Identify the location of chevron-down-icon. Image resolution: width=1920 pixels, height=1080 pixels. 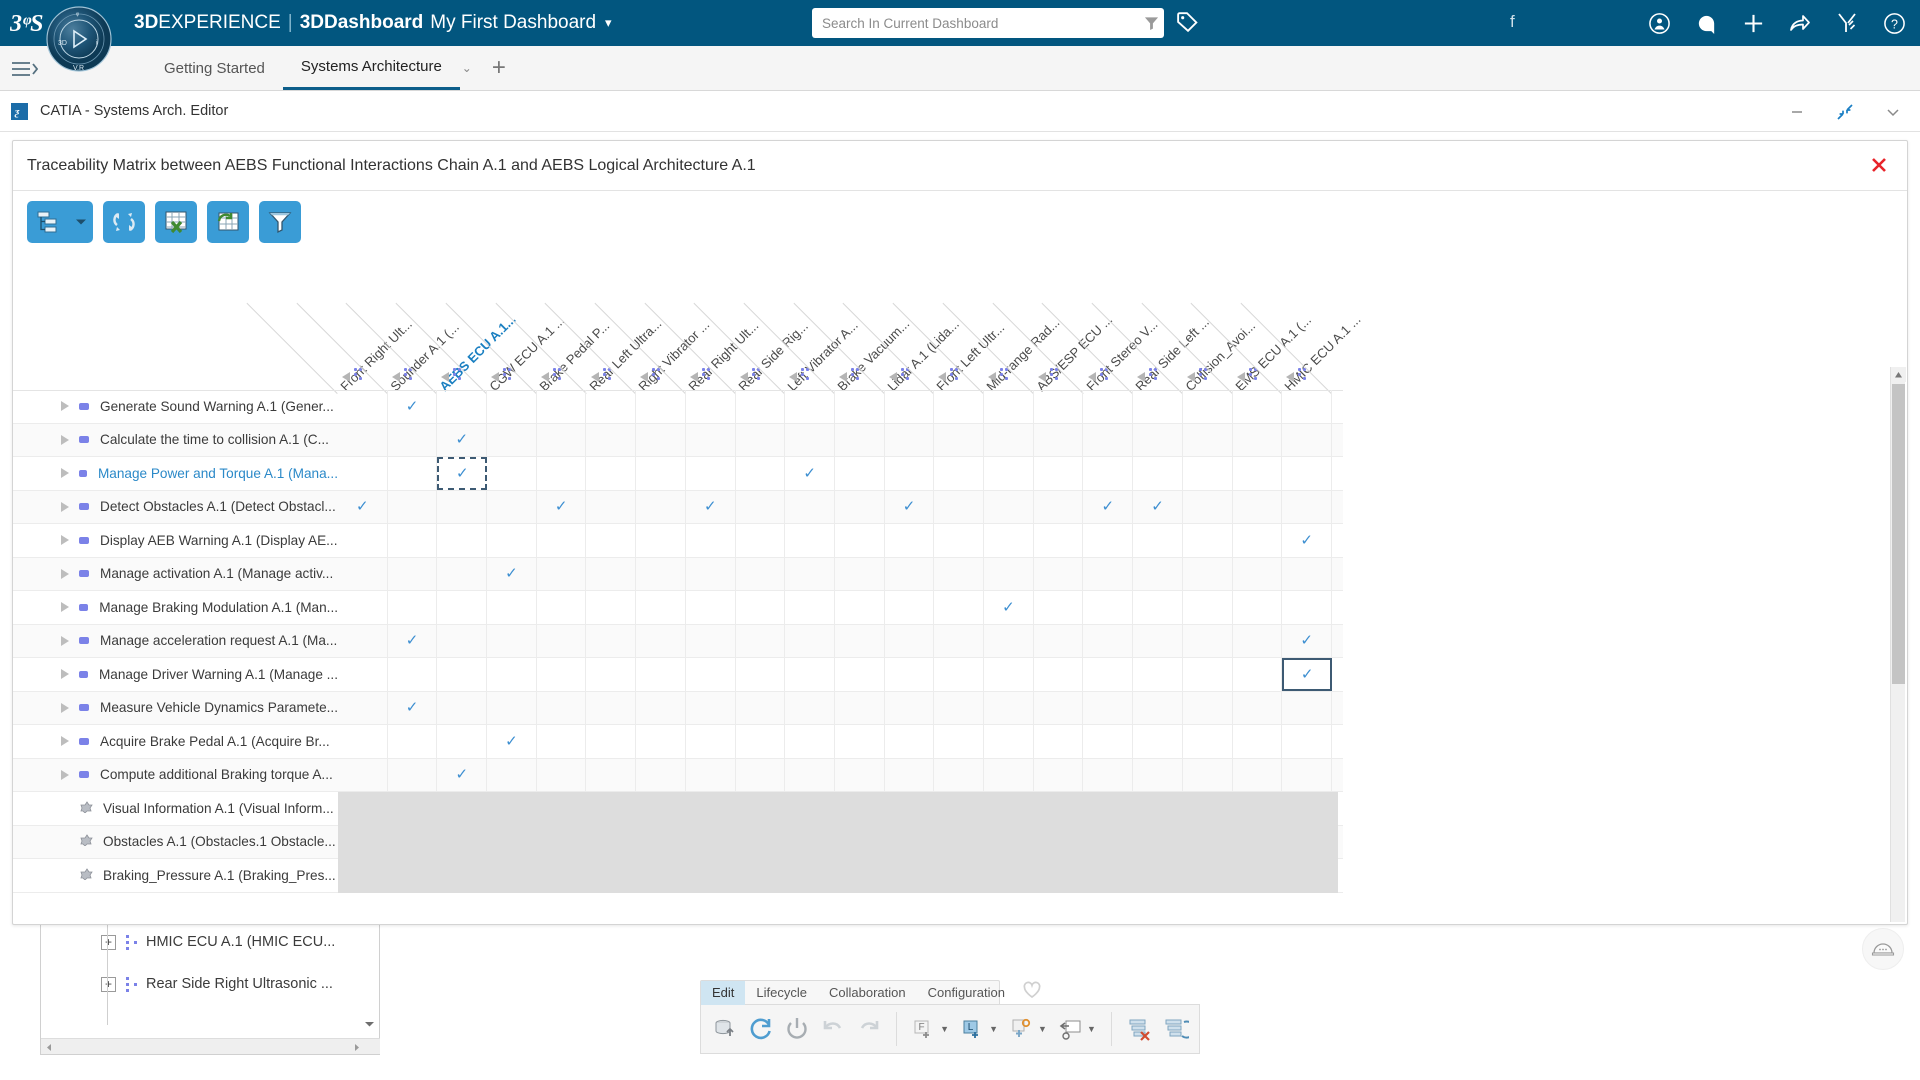
(1893, 112).